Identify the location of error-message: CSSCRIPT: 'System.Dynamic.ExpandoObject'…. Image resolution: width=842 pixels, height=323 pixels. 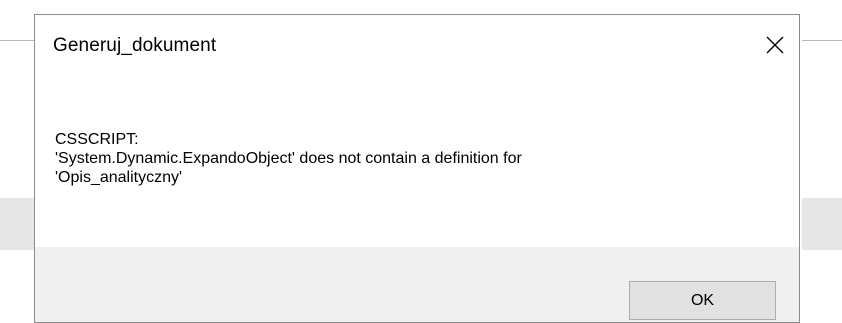
(288, 158).